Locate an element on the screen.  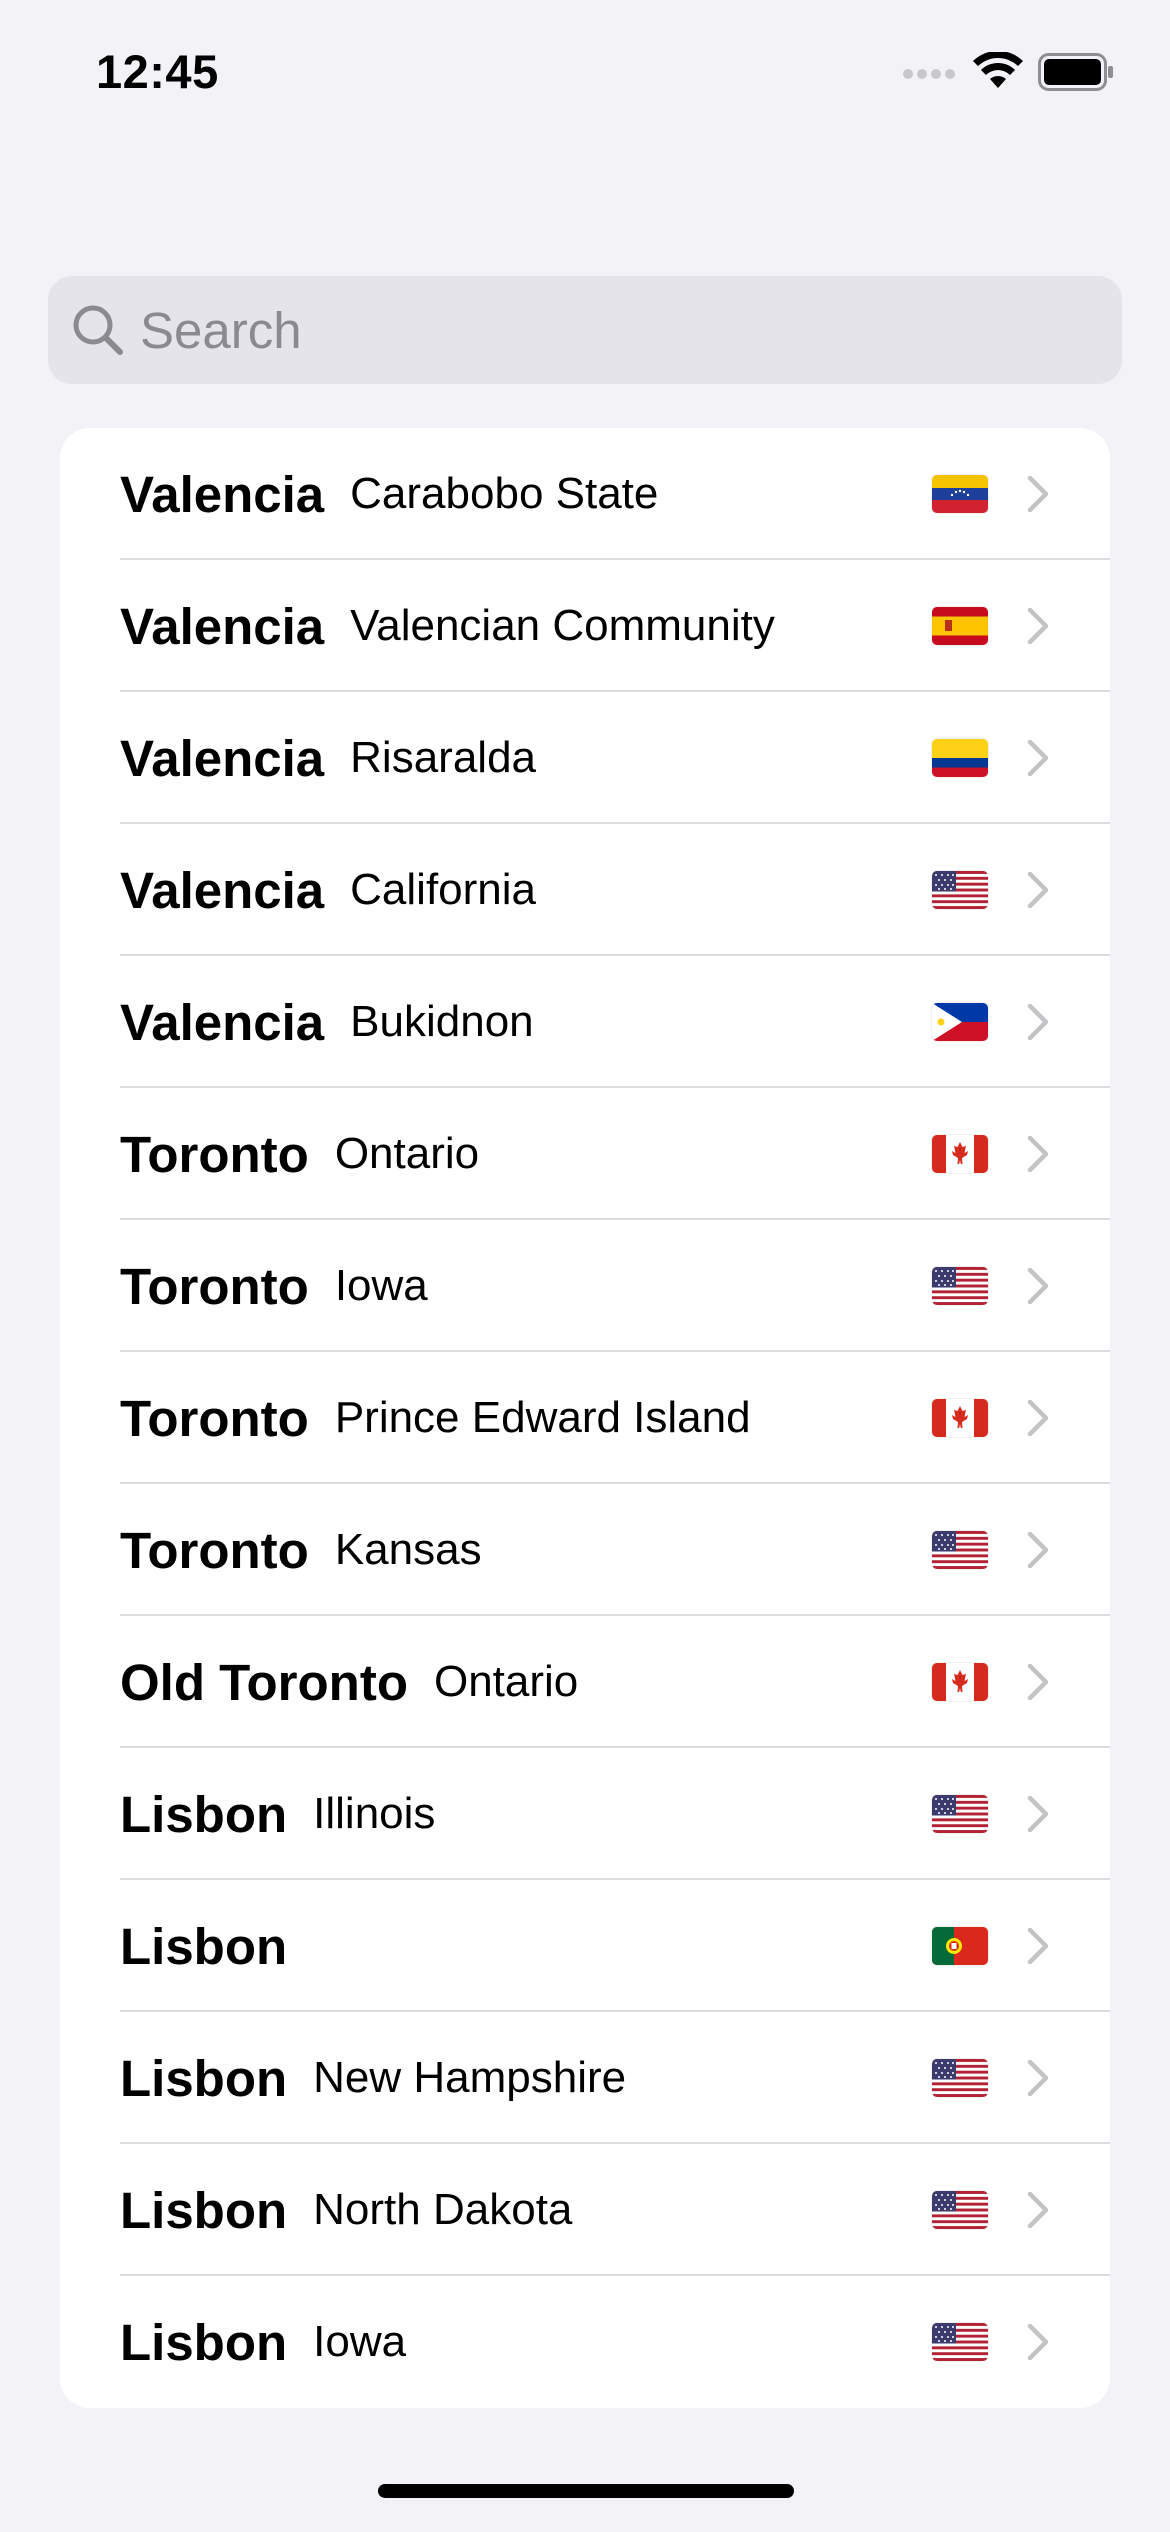
list-item-text: Valencia Valencian Community is located at coordinates (447, 626).